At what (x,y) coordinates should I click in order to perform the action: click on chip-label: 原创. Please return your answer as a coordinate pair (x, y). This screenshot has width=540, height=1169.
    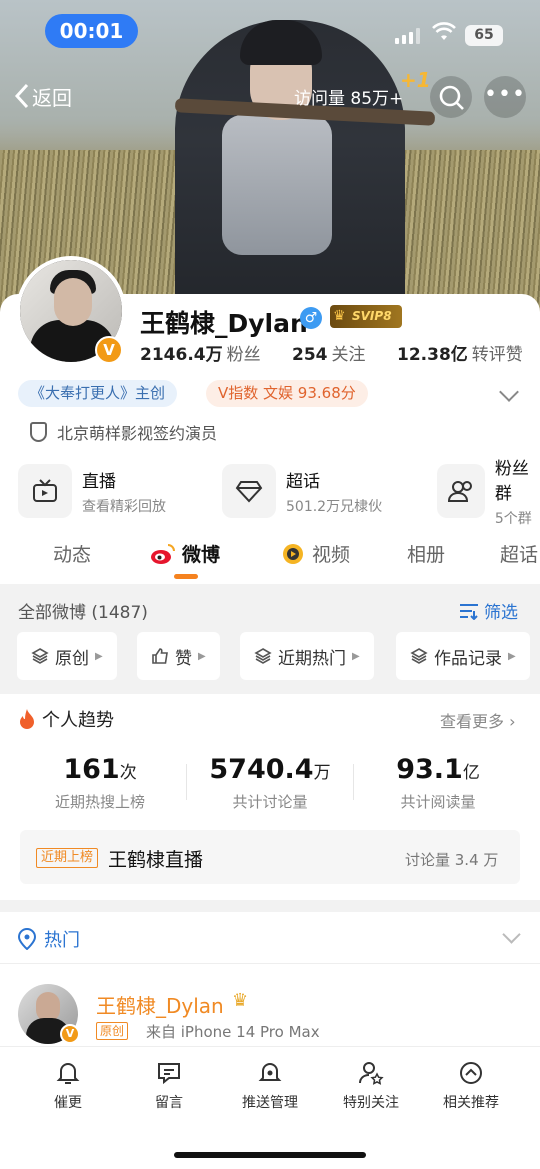
    Looking at the image, I should click on (72, 658).